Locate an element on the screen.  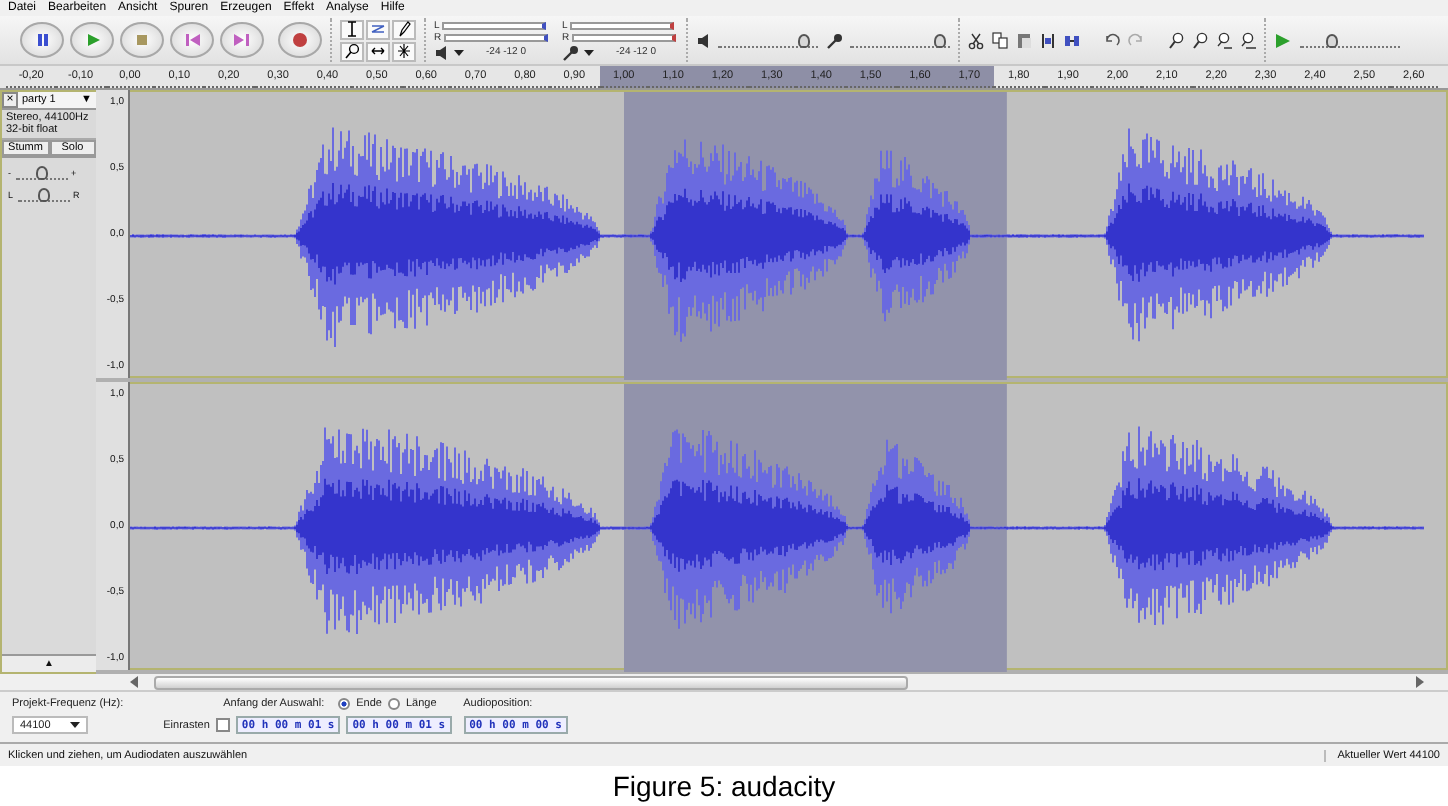
envelope-tool-icon is located at coordinates (378, 29).